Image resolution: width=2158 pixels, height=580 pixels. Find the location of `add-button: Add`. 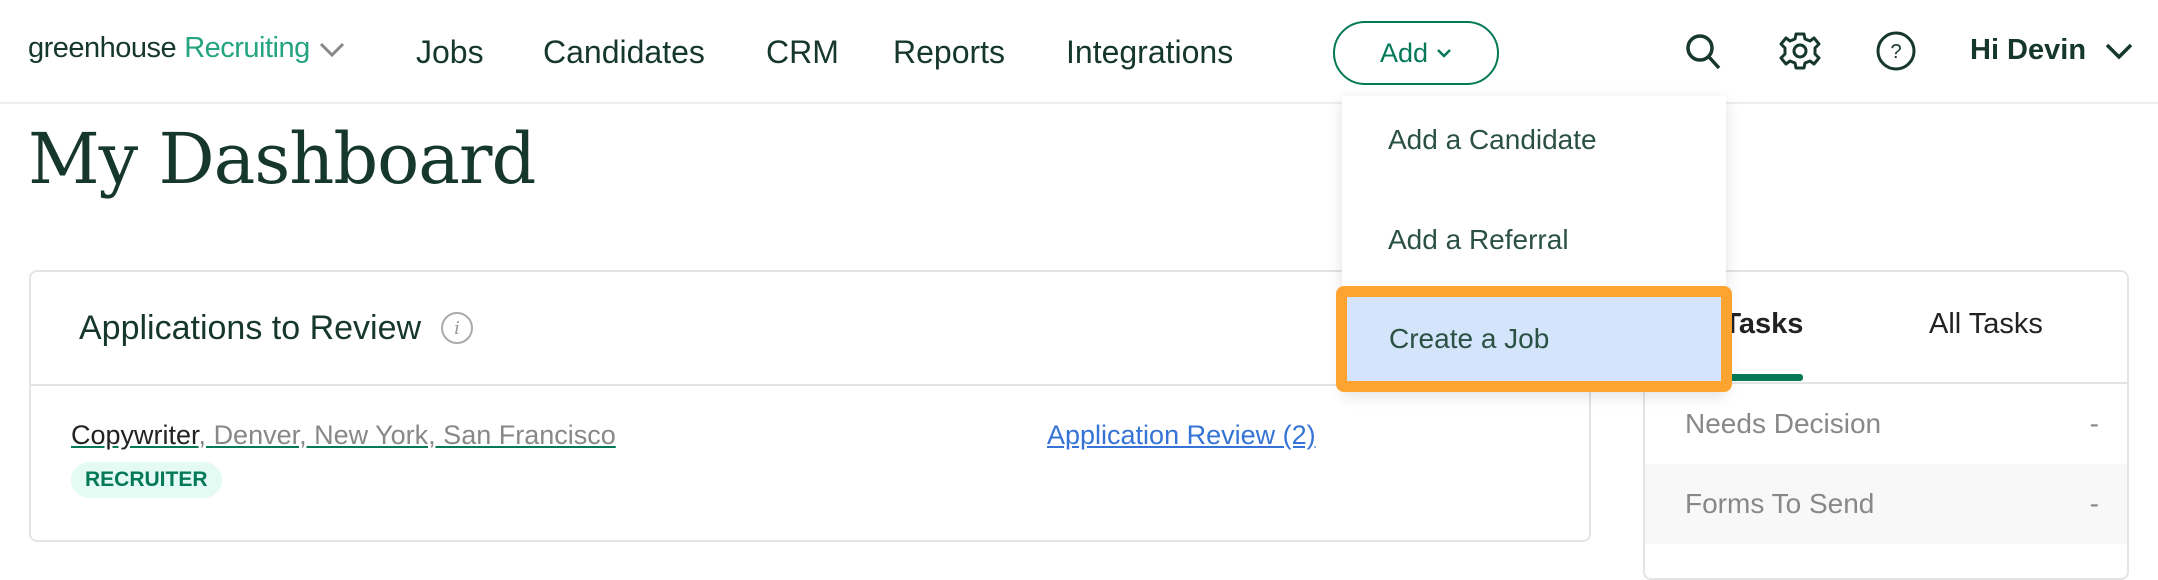

add-button: Add is located at coordinates (1416, 53).